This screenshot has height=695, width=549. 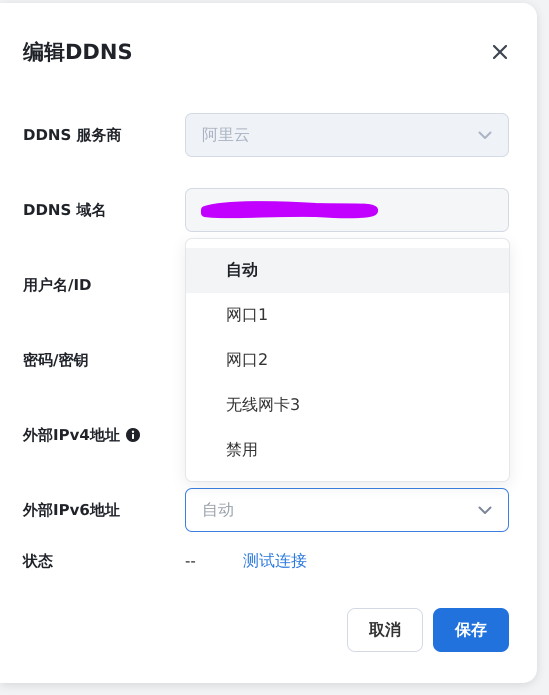 What do you see at coordinates (385, 630) in the screenshot?
I see `cancel-button: 取消` at bounding box center [385, 630].